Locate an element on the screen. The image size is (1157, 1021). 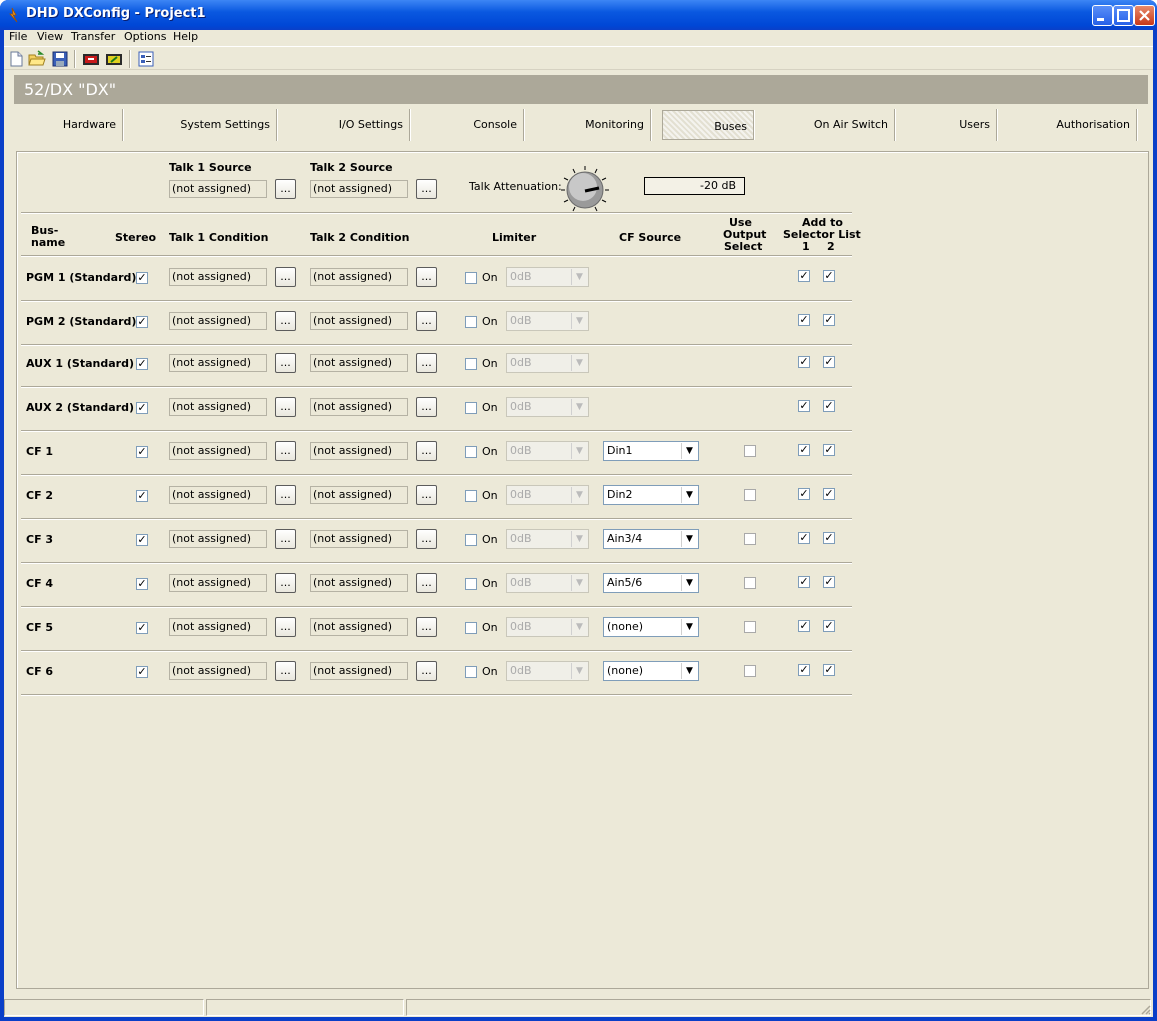
talk2-source-field: (not assigned) is located at coordinates (359, 189).